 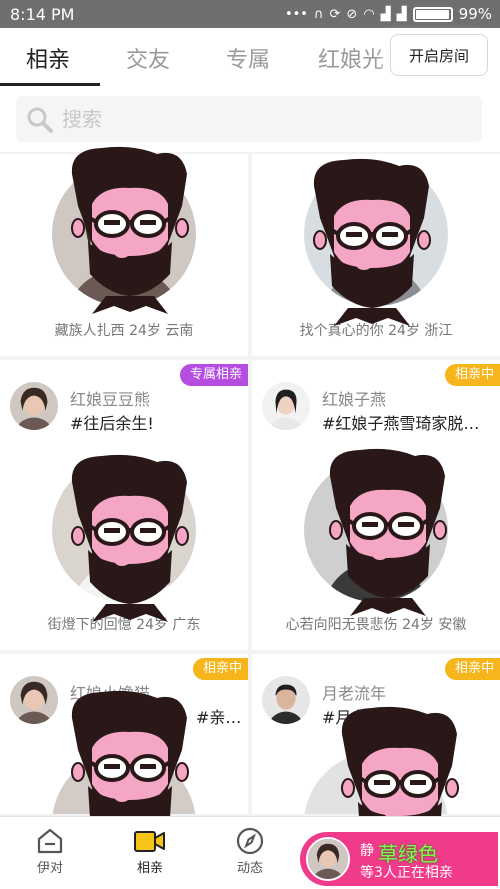 What do you see at coordinates (213, 375) in the screenshot?
I see `status-badge: 专属相亲` at bounding box center [213, 375].